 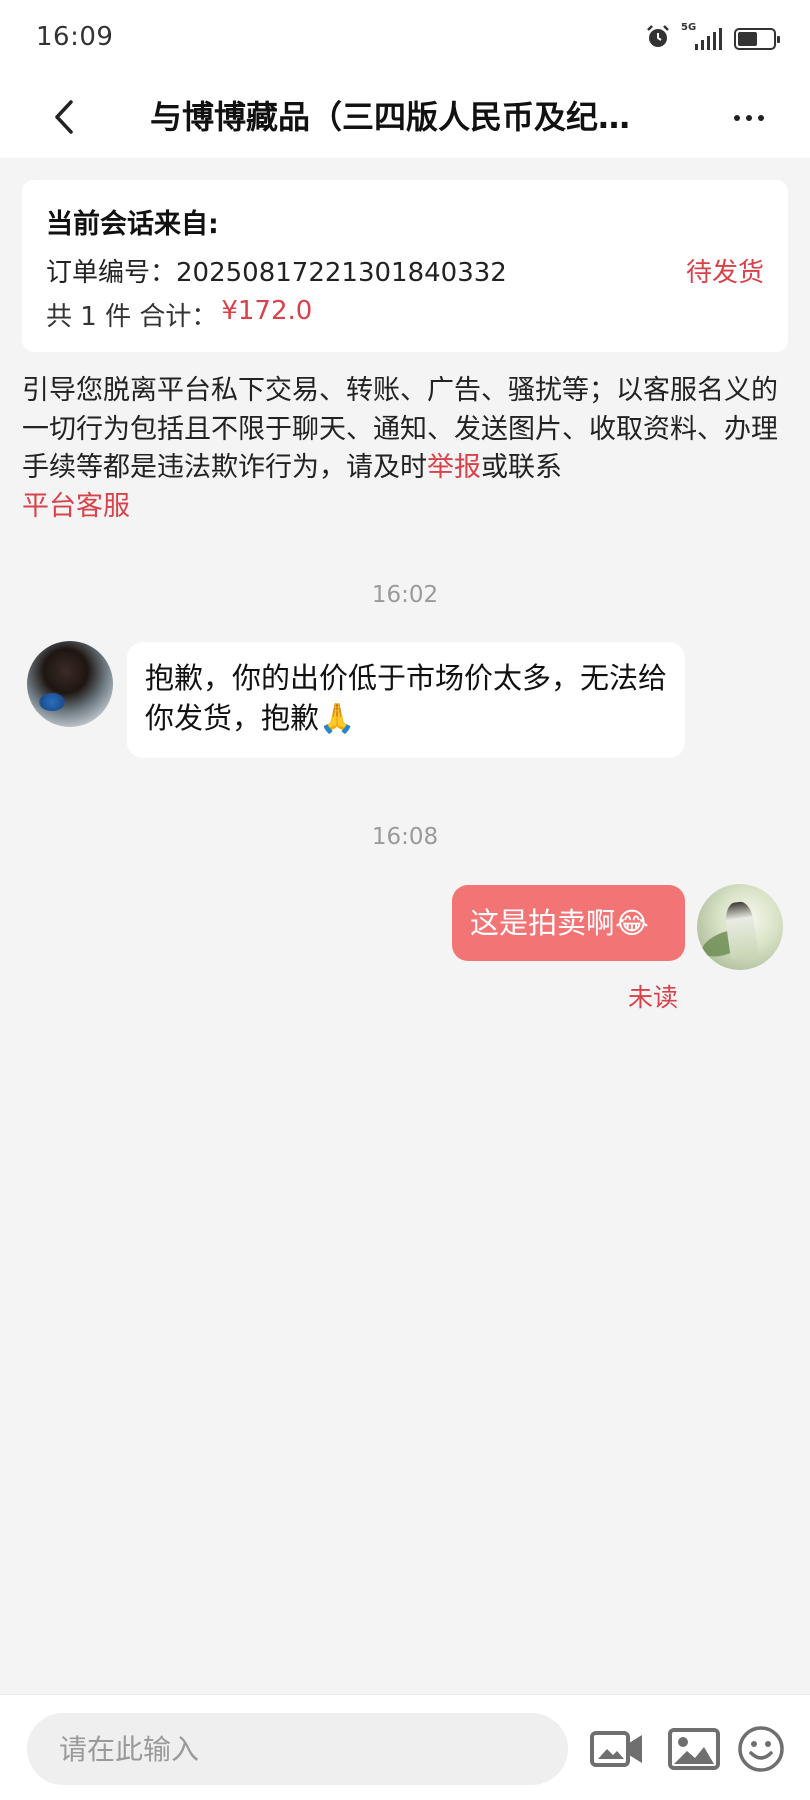 What do you see at coordinates (76, 506) in the screenshot?
I see `customer-service-link: 平台客服` at bounding box center [76, 506].